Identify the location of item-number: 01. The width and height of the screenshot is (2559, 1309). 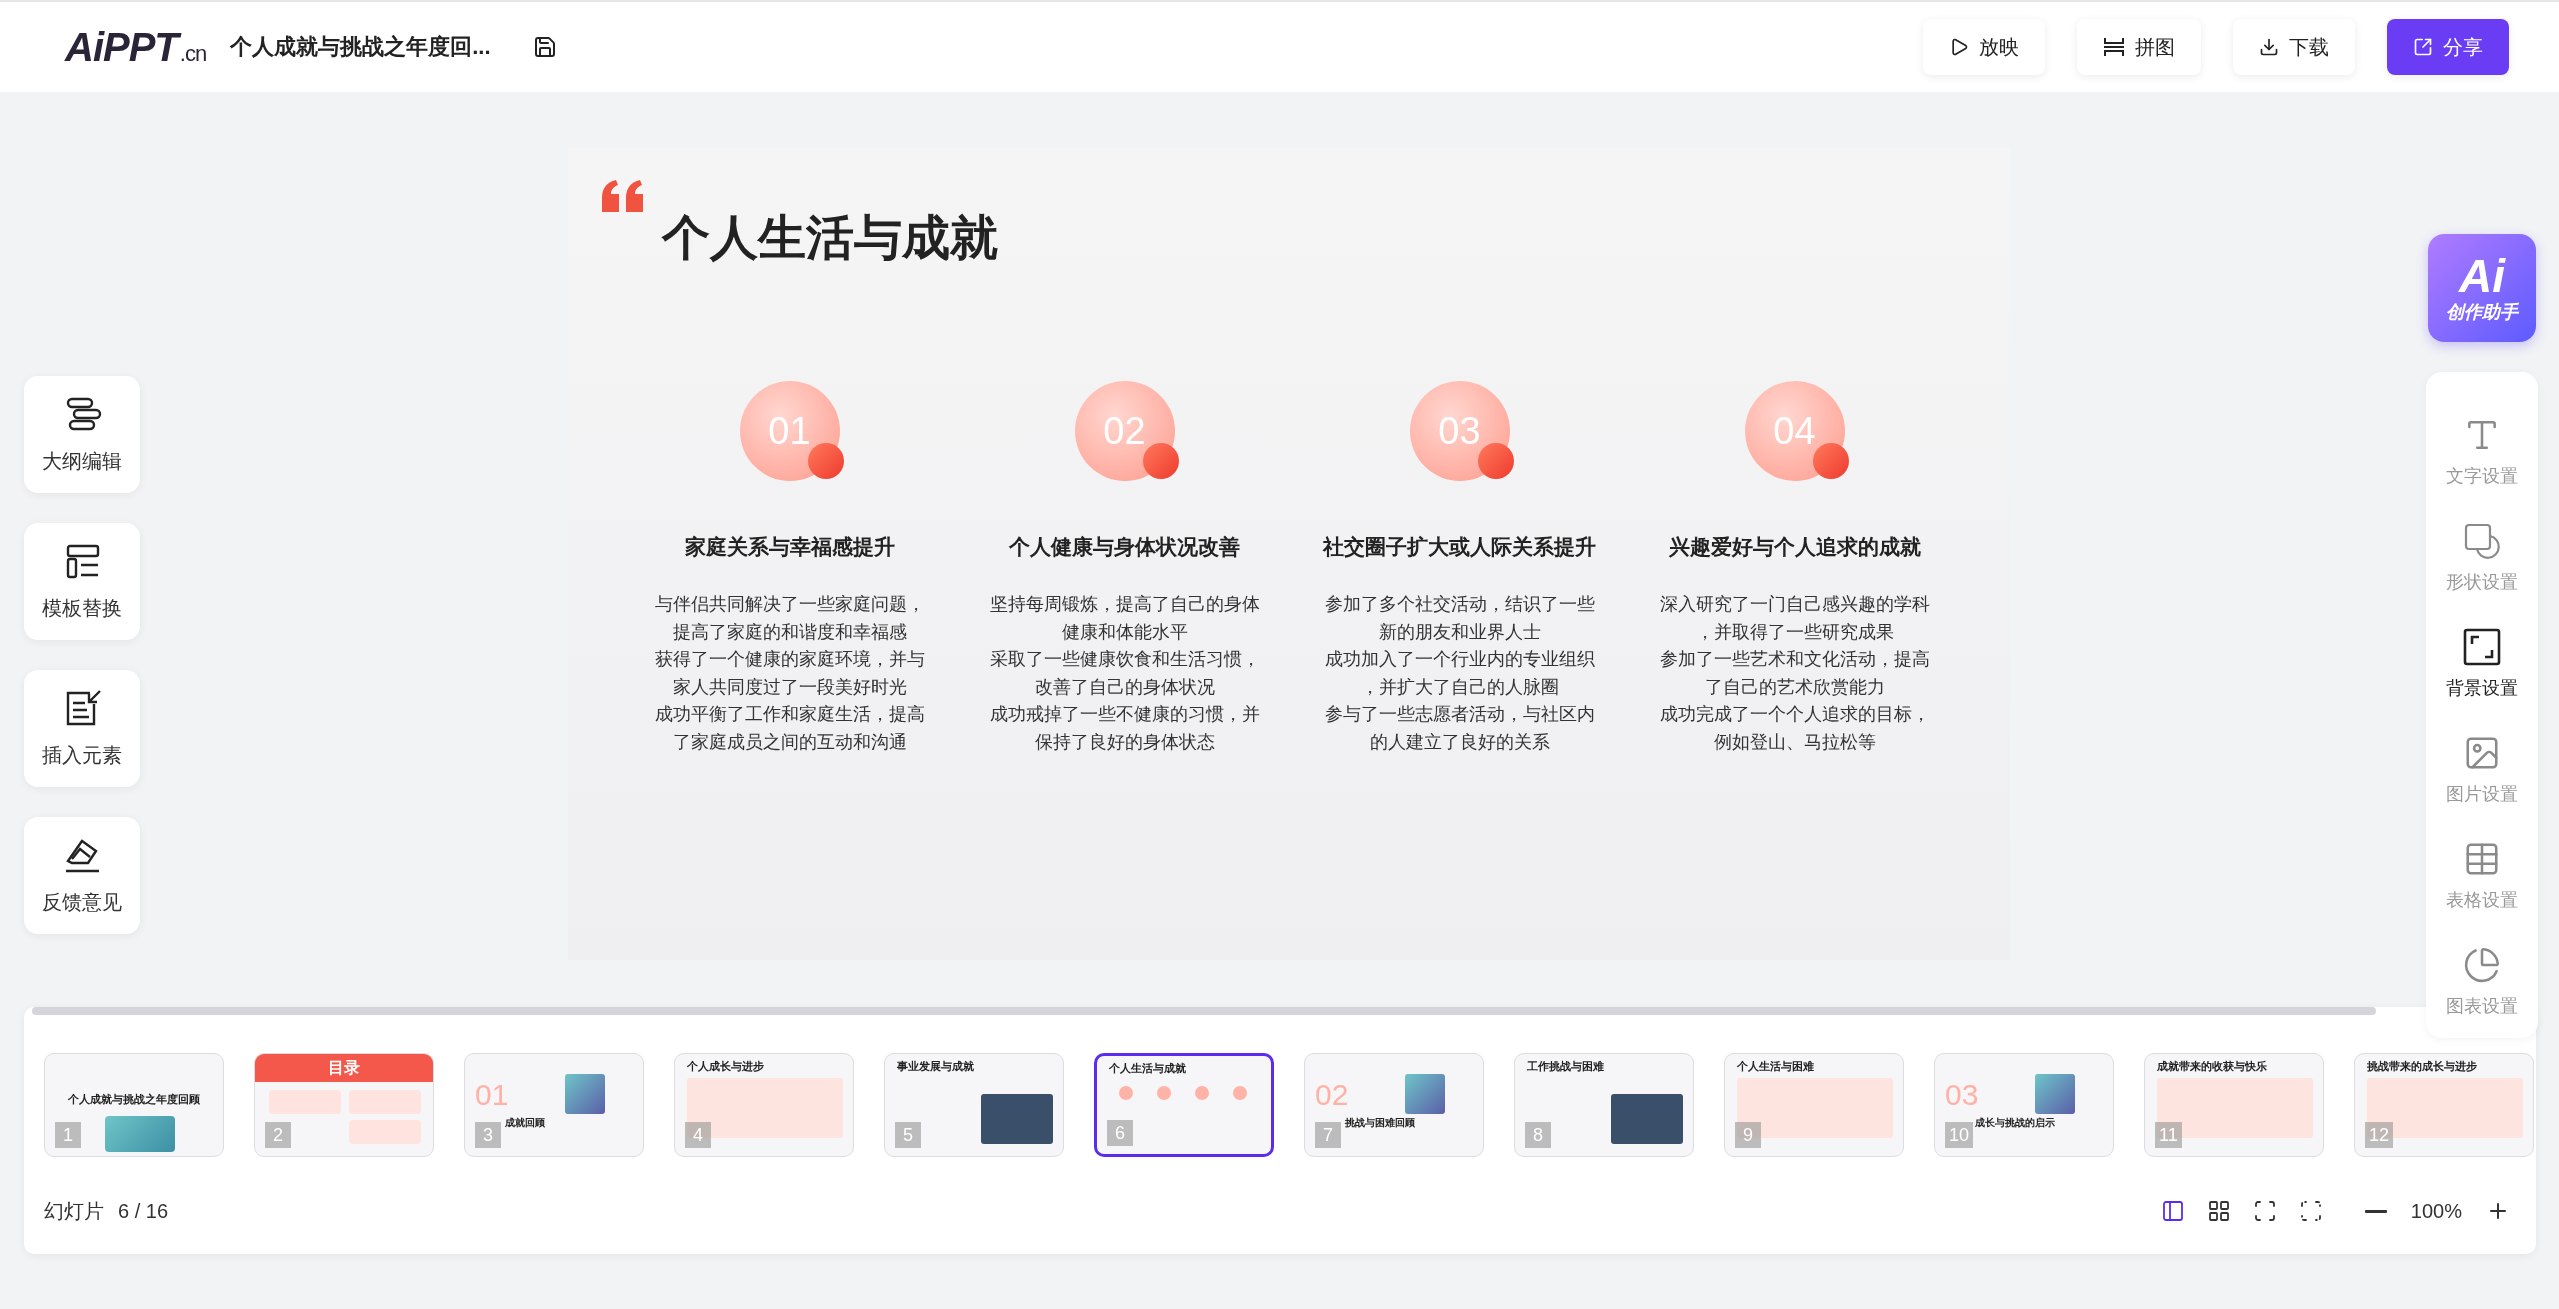
(789, 431).